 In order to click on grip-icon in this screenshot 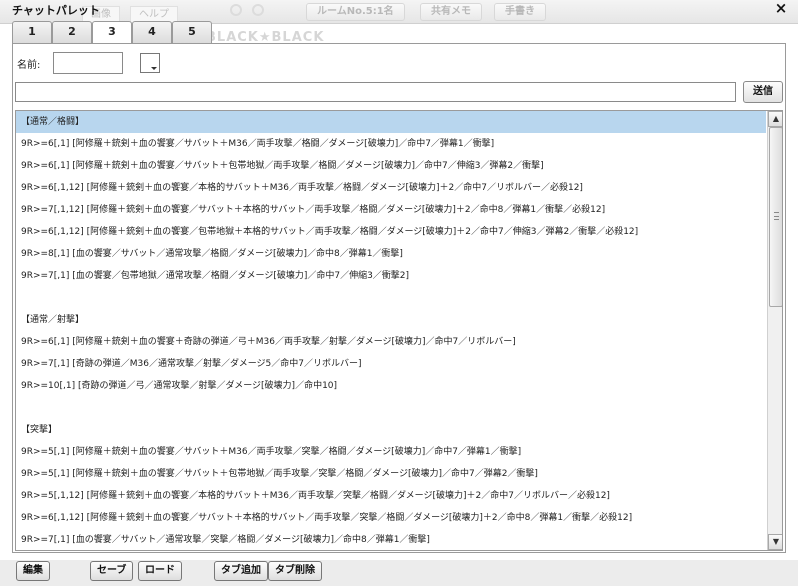, I will do `click(776, 216)`.